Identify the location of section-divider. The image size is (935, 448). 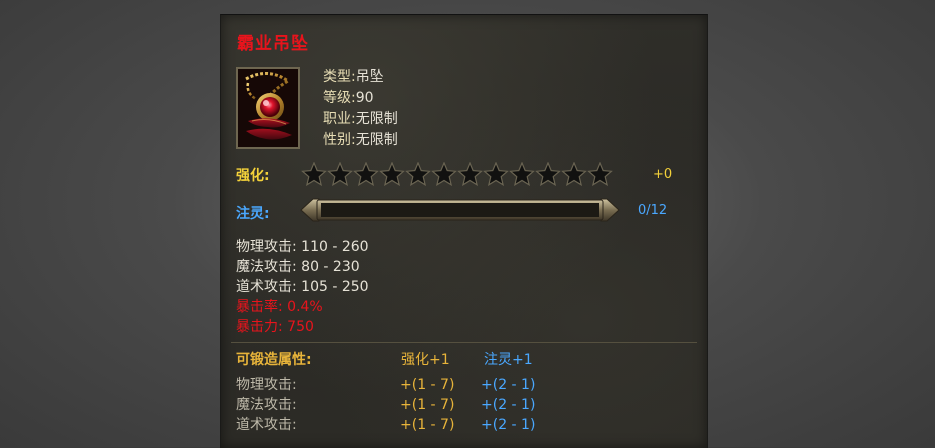
(464, 342).